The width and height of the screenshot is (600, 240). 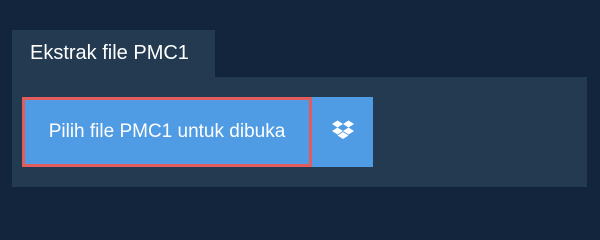 I want to click on tab-label: Ekstrak file PMC1, so click(x=109, y=53).